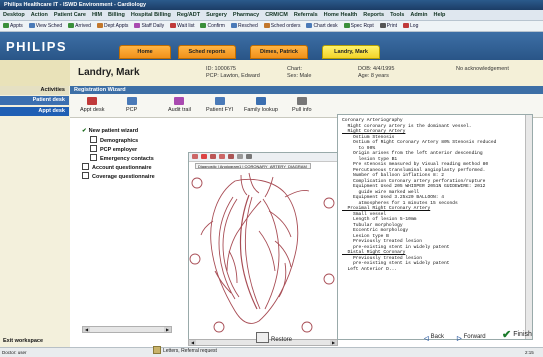 The image size is (543, 357). What do you see at coordinates (216, 15) in the screenshot?
I see `menu-item-surgery: Surgery` at bounding box center [216, 15].